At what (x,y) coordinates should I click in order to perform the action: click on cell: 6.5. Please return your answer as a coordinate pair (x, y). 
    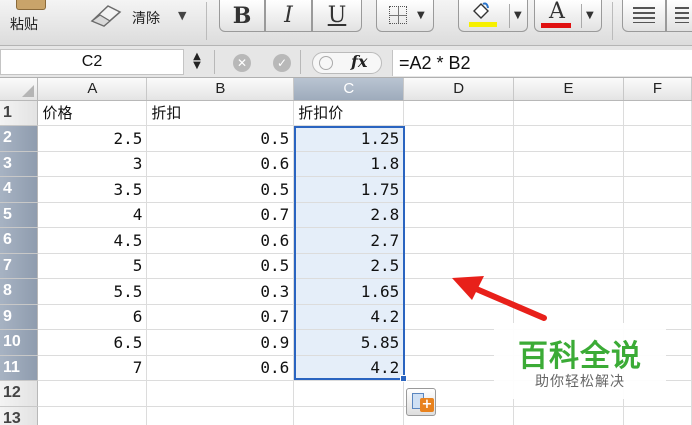
    Looking at the image, I should click on (92, 342).